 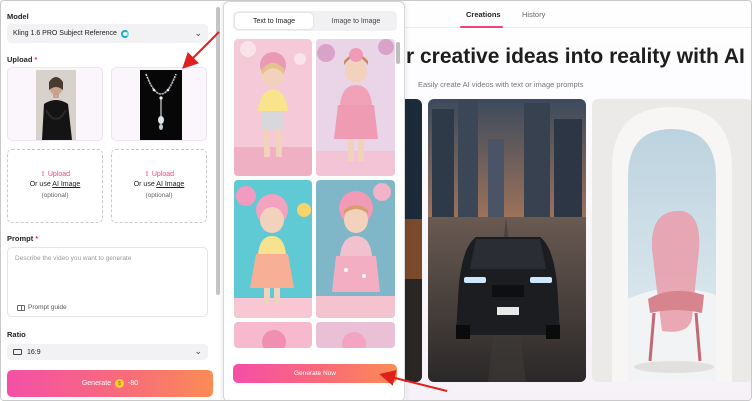 What do you see at coordinates (578, 14) in the screenshot?
I see `top-nav: Creations History` at bounding box center [578, 14].